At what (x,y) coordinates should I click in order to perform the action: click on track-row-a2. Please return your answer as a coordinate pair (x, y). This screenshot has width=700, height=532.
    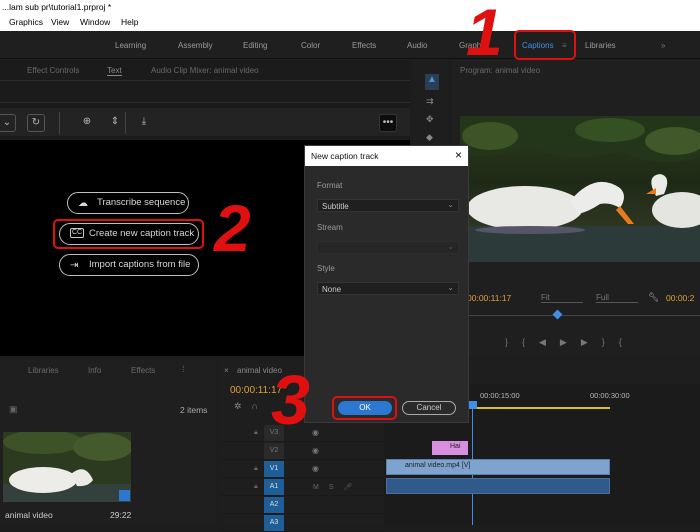
    Looking at the image, I should click on (302, 505).